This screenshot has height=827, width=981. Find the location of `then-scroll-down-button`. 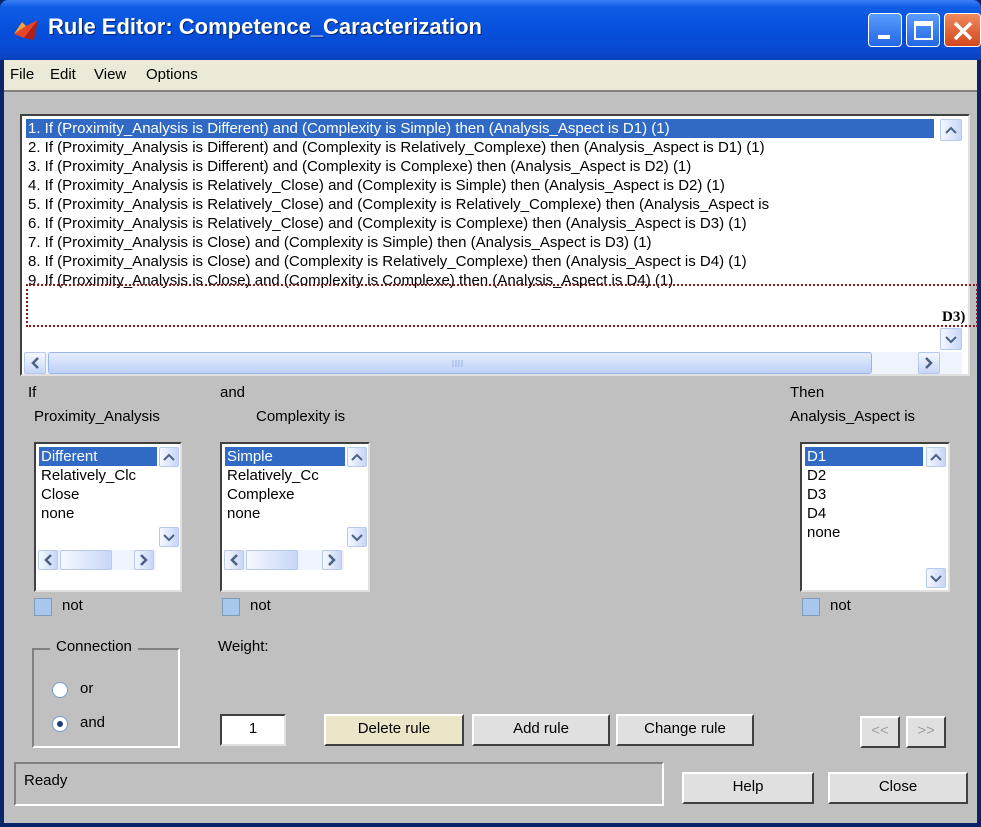

then-scroll-down-button is located at coordinates (936, 578).